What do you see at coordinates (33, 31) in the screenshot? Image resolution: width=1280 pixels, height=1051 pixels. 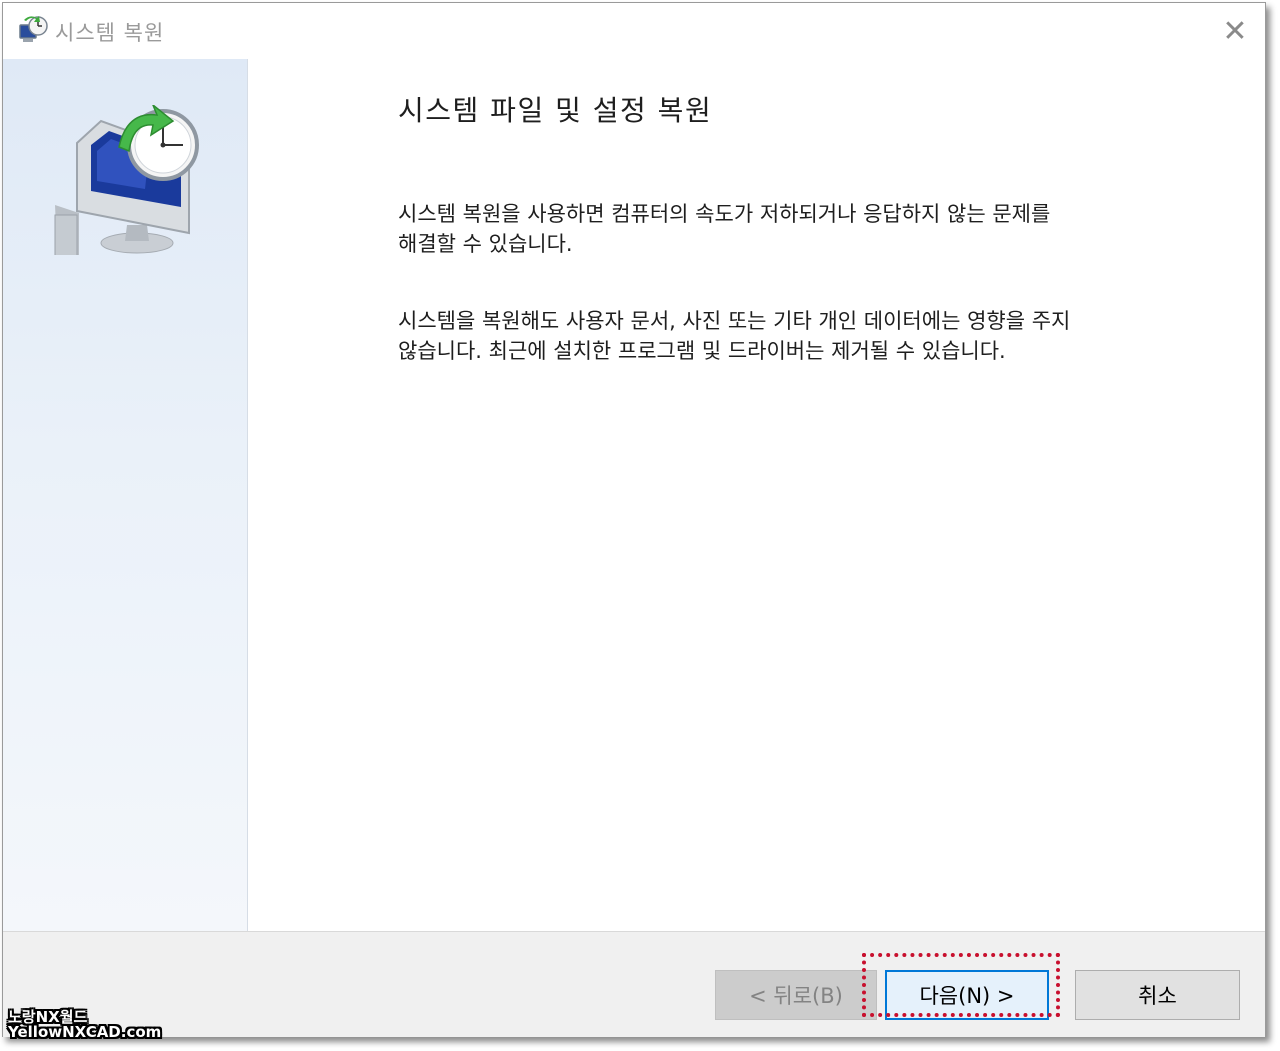 I see `system-restore-icon` at bounding box center [33, 31].